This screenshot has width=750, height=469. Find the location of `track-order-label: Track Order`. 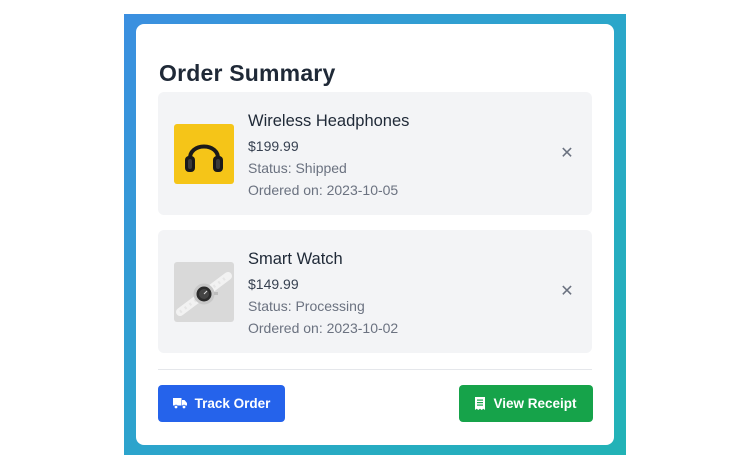

track-order-label: Track Order is located at coordinates (232, 403).